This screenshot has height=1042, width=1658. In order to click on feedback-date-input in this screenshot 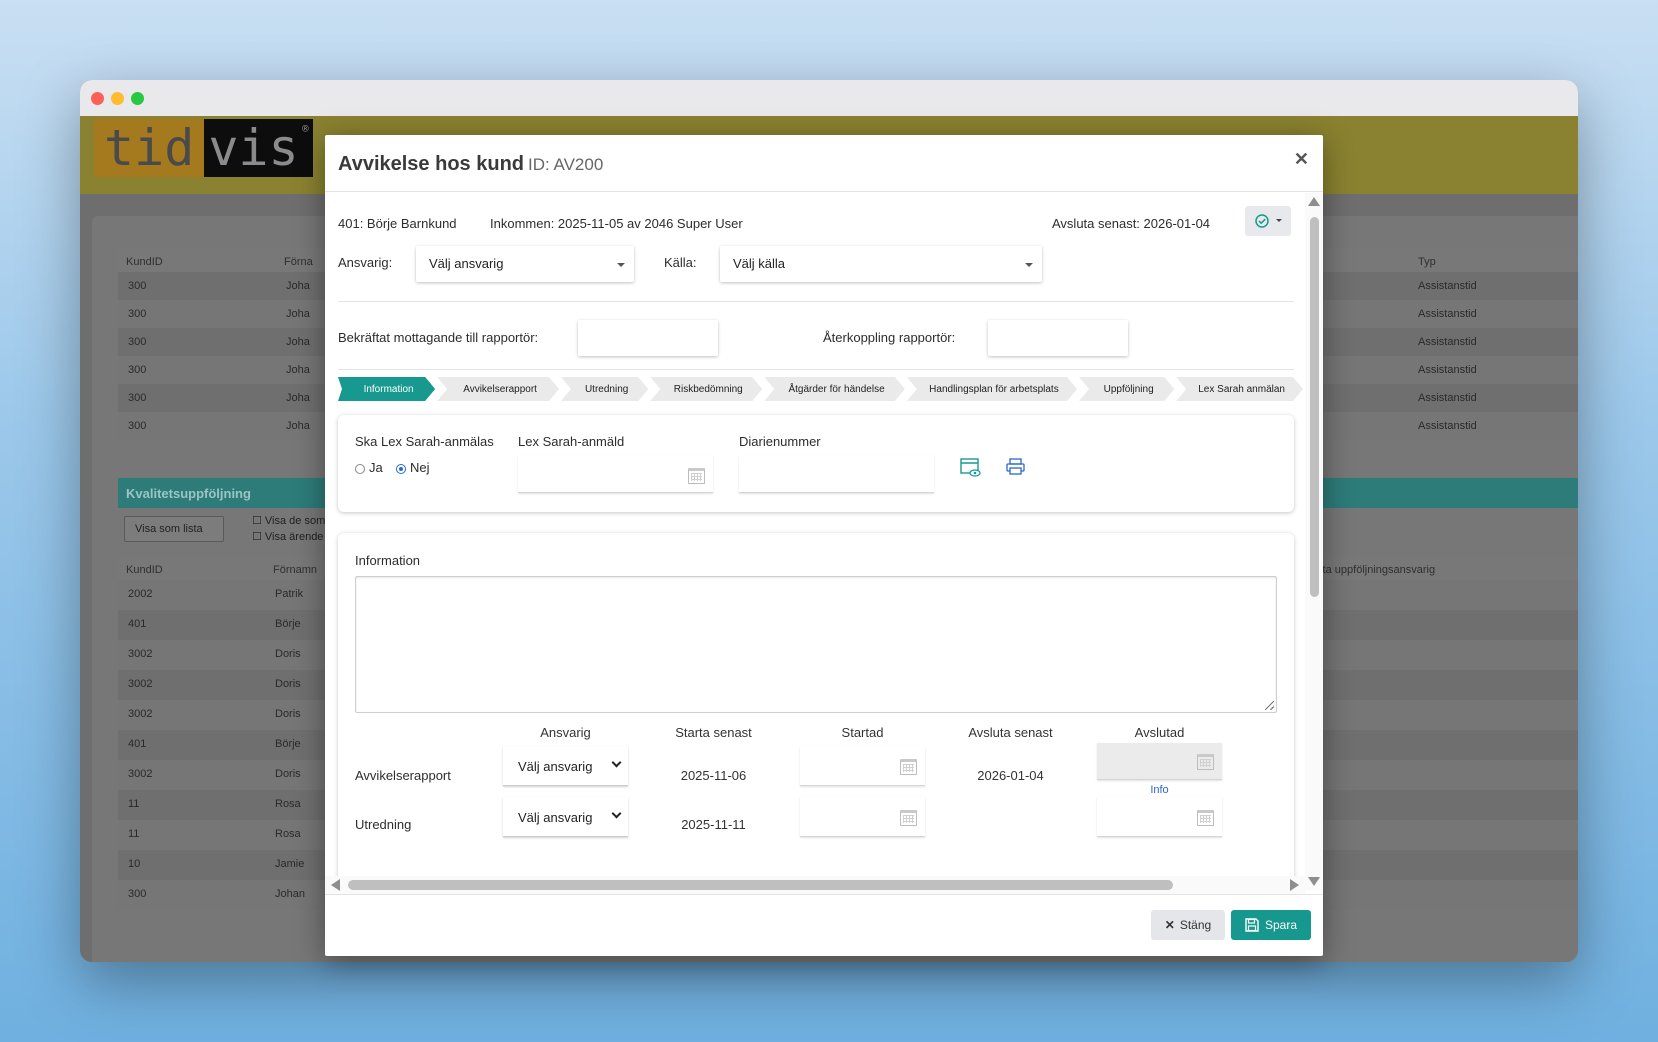, I will do `click(1058, 338)`.